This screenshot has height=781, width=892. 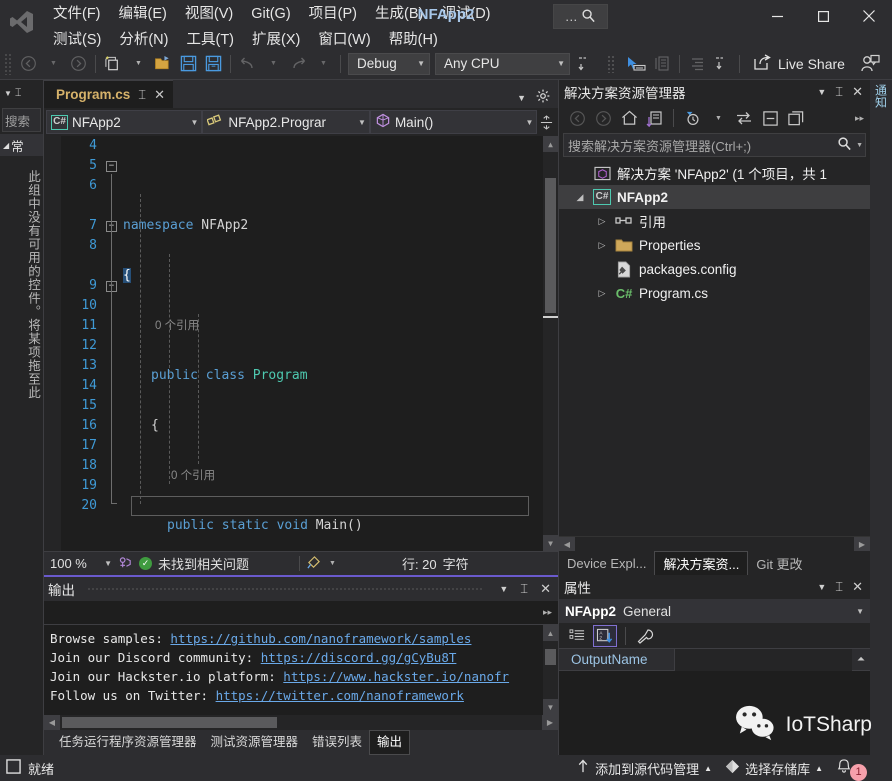 I want to click on intellicode-icon, so click(x=125, y=564).